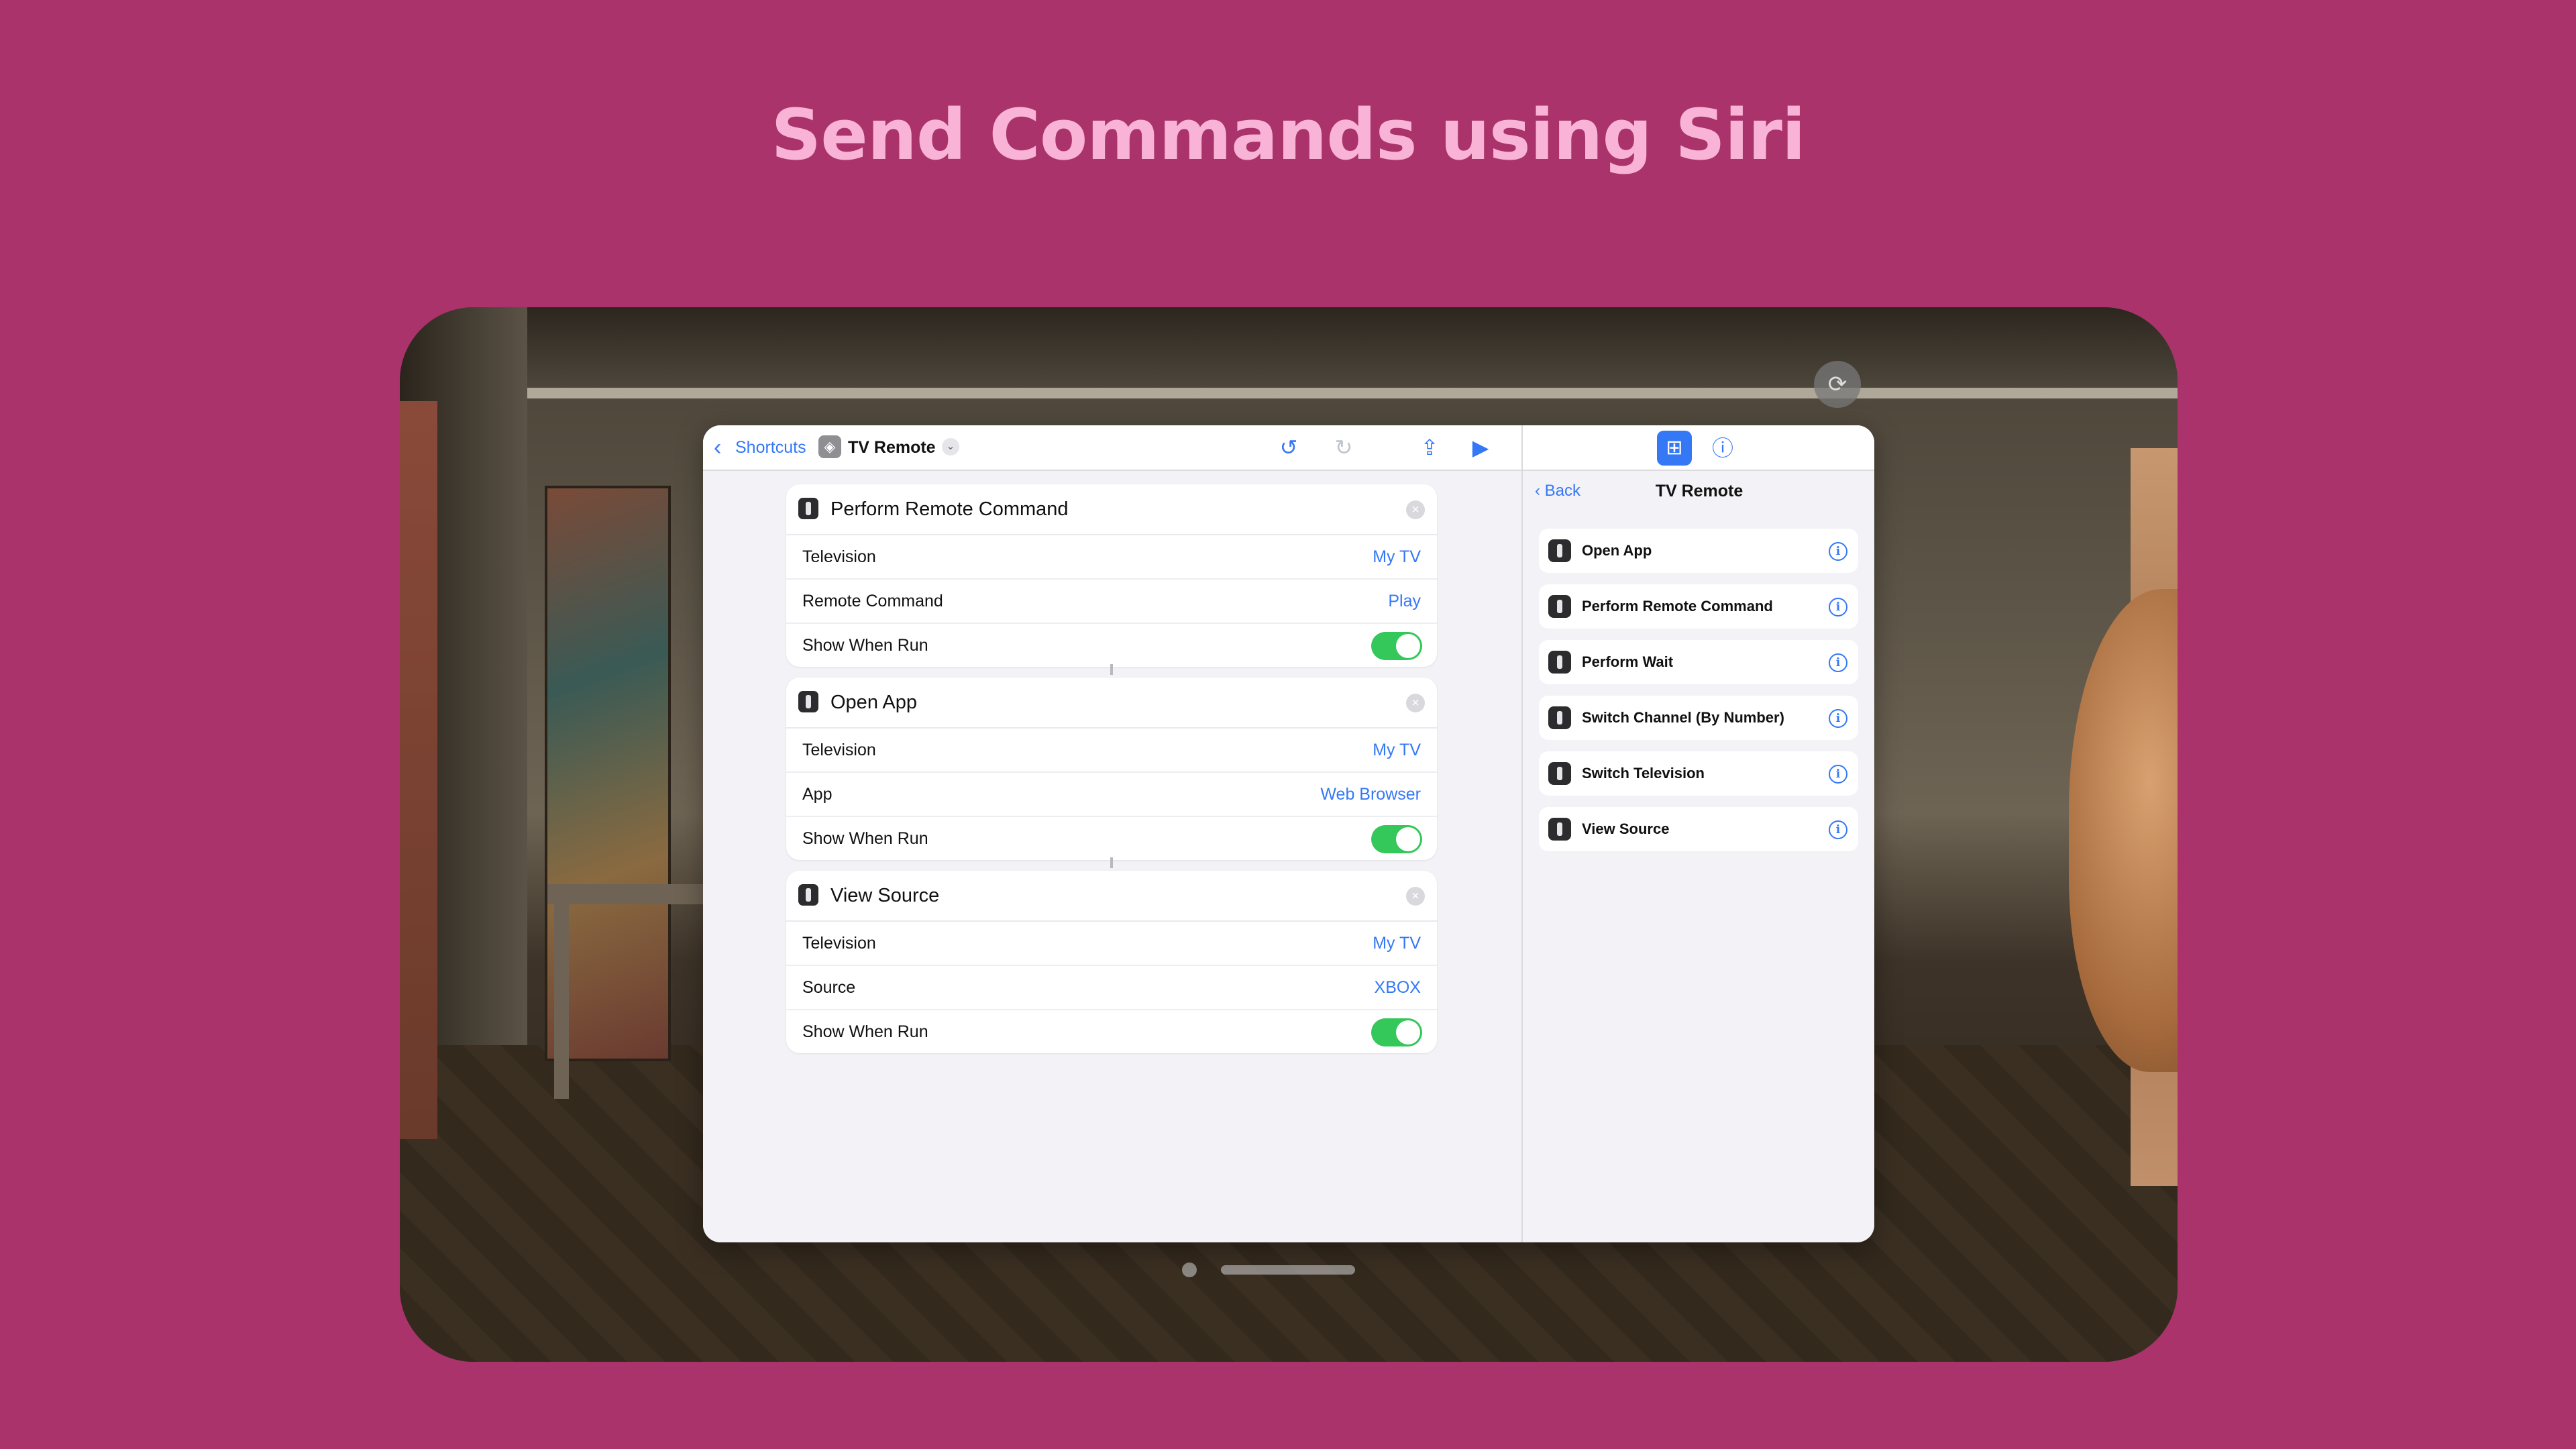 The height and width of the screenshot is (1449, 2576). Describe the element at coordinates (1398, 987) in the screenshot. I see `source-parameter: XBOX` at that location.